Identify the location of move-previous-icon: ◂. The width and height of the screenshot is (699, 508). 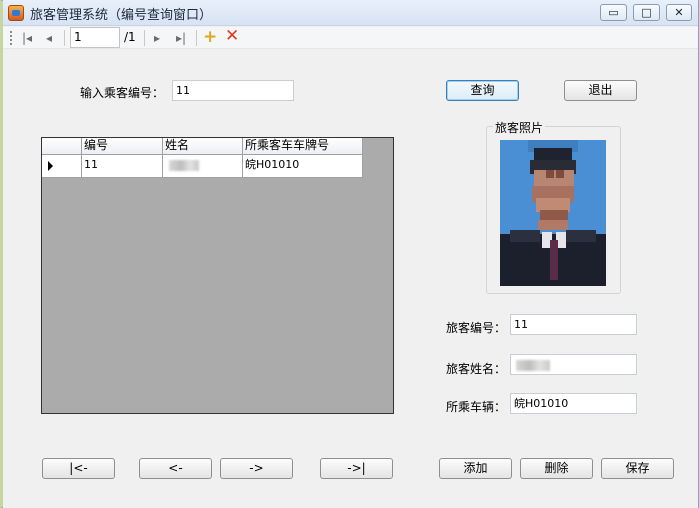
(49, 38).